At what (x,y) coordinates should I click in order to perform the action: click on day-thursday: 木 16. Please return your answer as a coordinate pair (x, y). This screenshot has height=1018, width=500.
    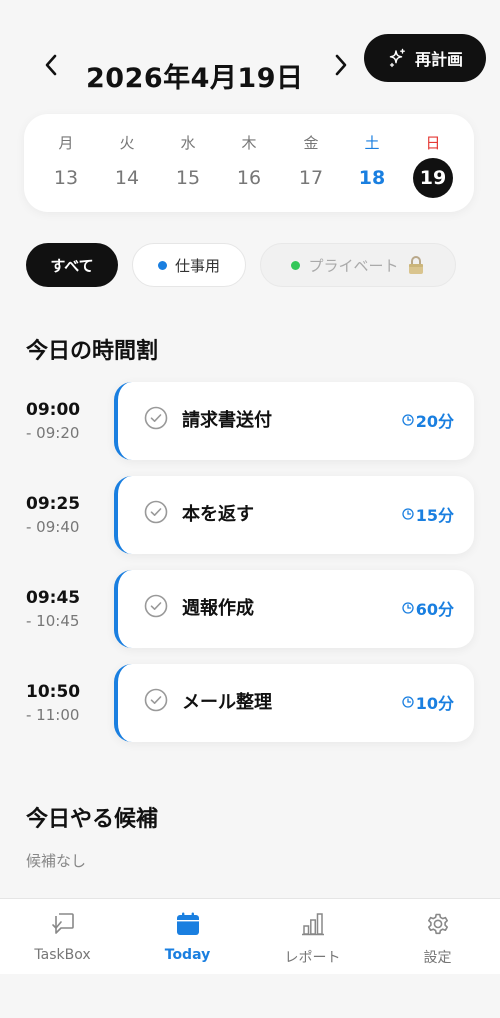
    Looking at the image, I should click on (249, 163).